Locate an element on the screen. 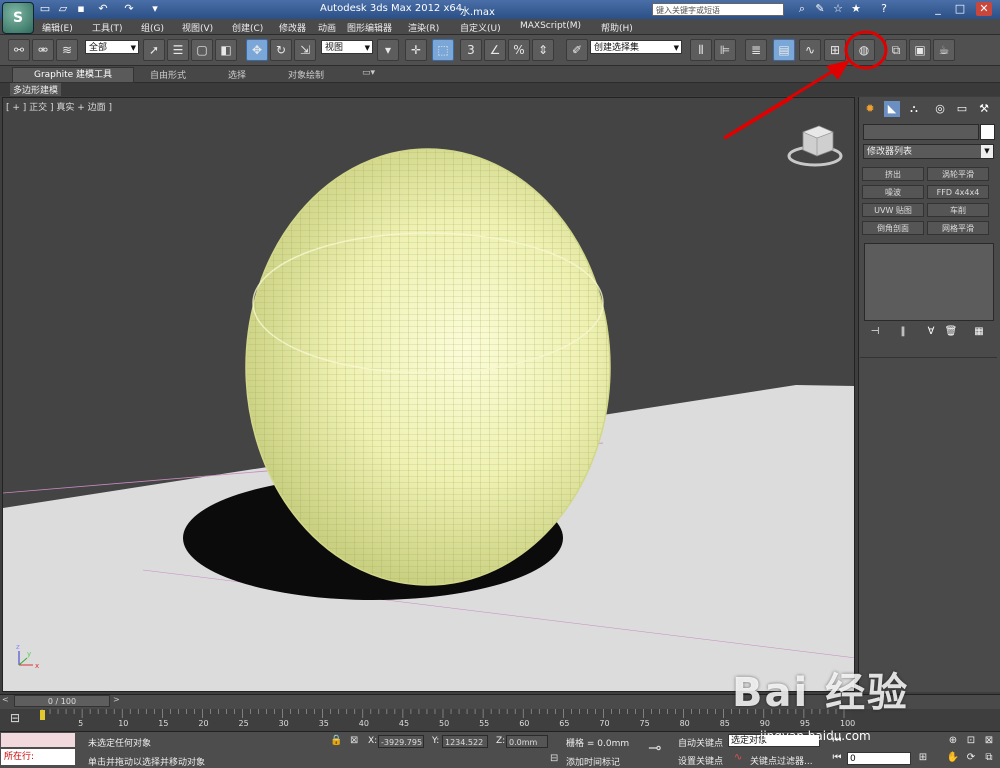  time-config-icon: ⊞ is located at coordinates (923, 758).